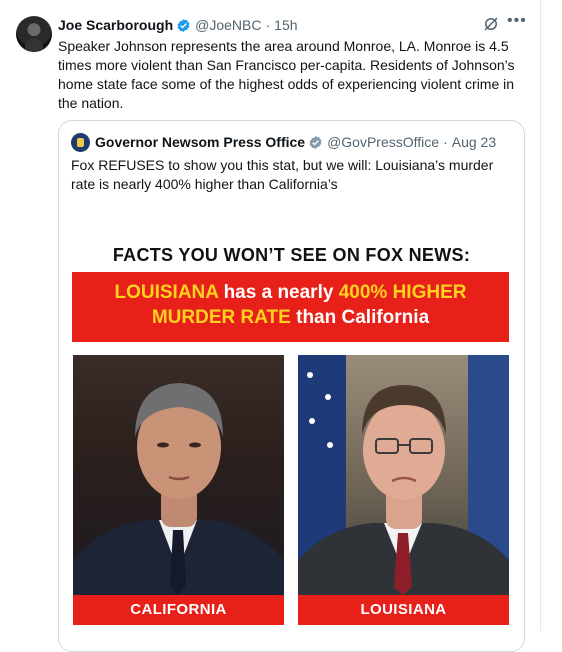 Image resolution: width=562 pixels, height=652 pixels. I want to click on avatar, so click(34, 34).